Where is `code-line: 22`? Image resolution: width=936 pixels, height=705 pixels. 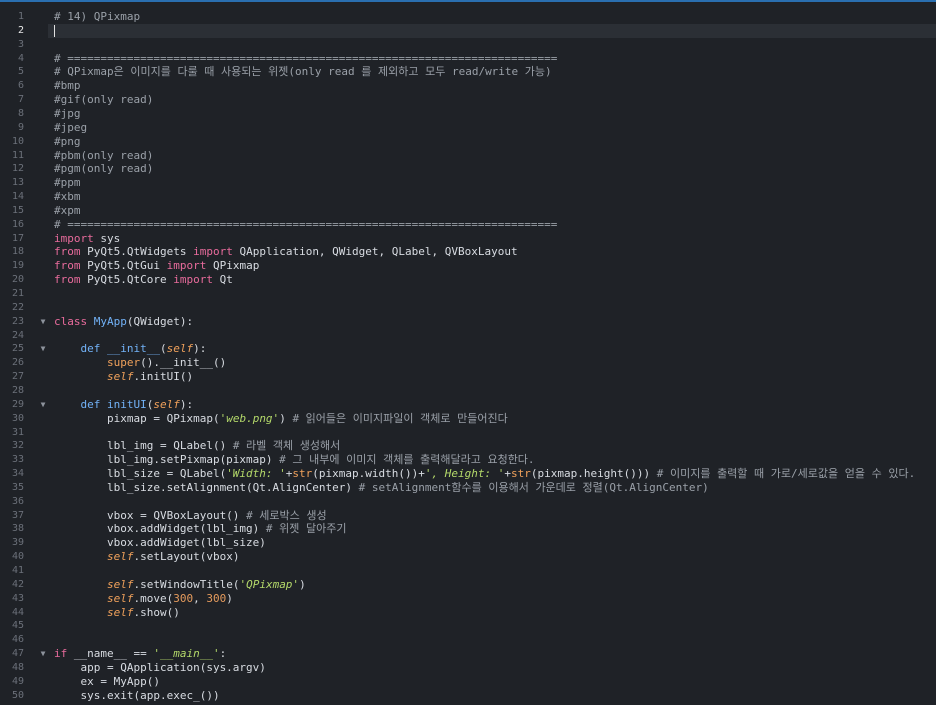
code-line: 22 is located at coordinates (468, 308).